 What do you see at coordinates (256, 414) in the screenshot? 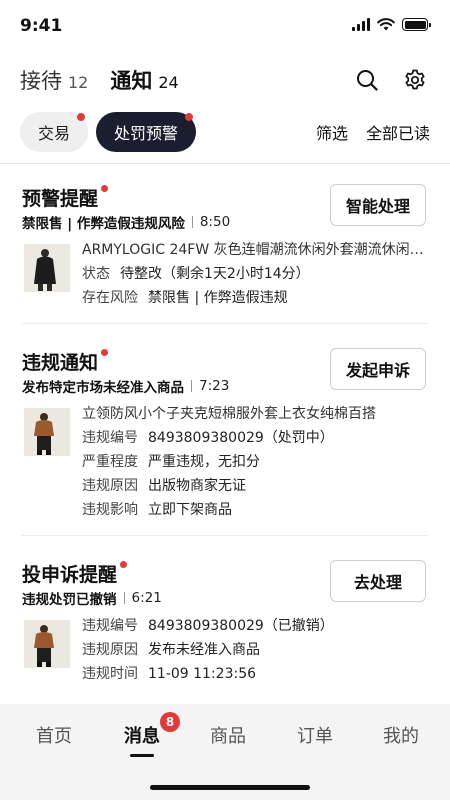
I see `product-title: 立领防风小个子夹克短棉服外套上衣女纯棉百搭` at bounding box center [256, 414].